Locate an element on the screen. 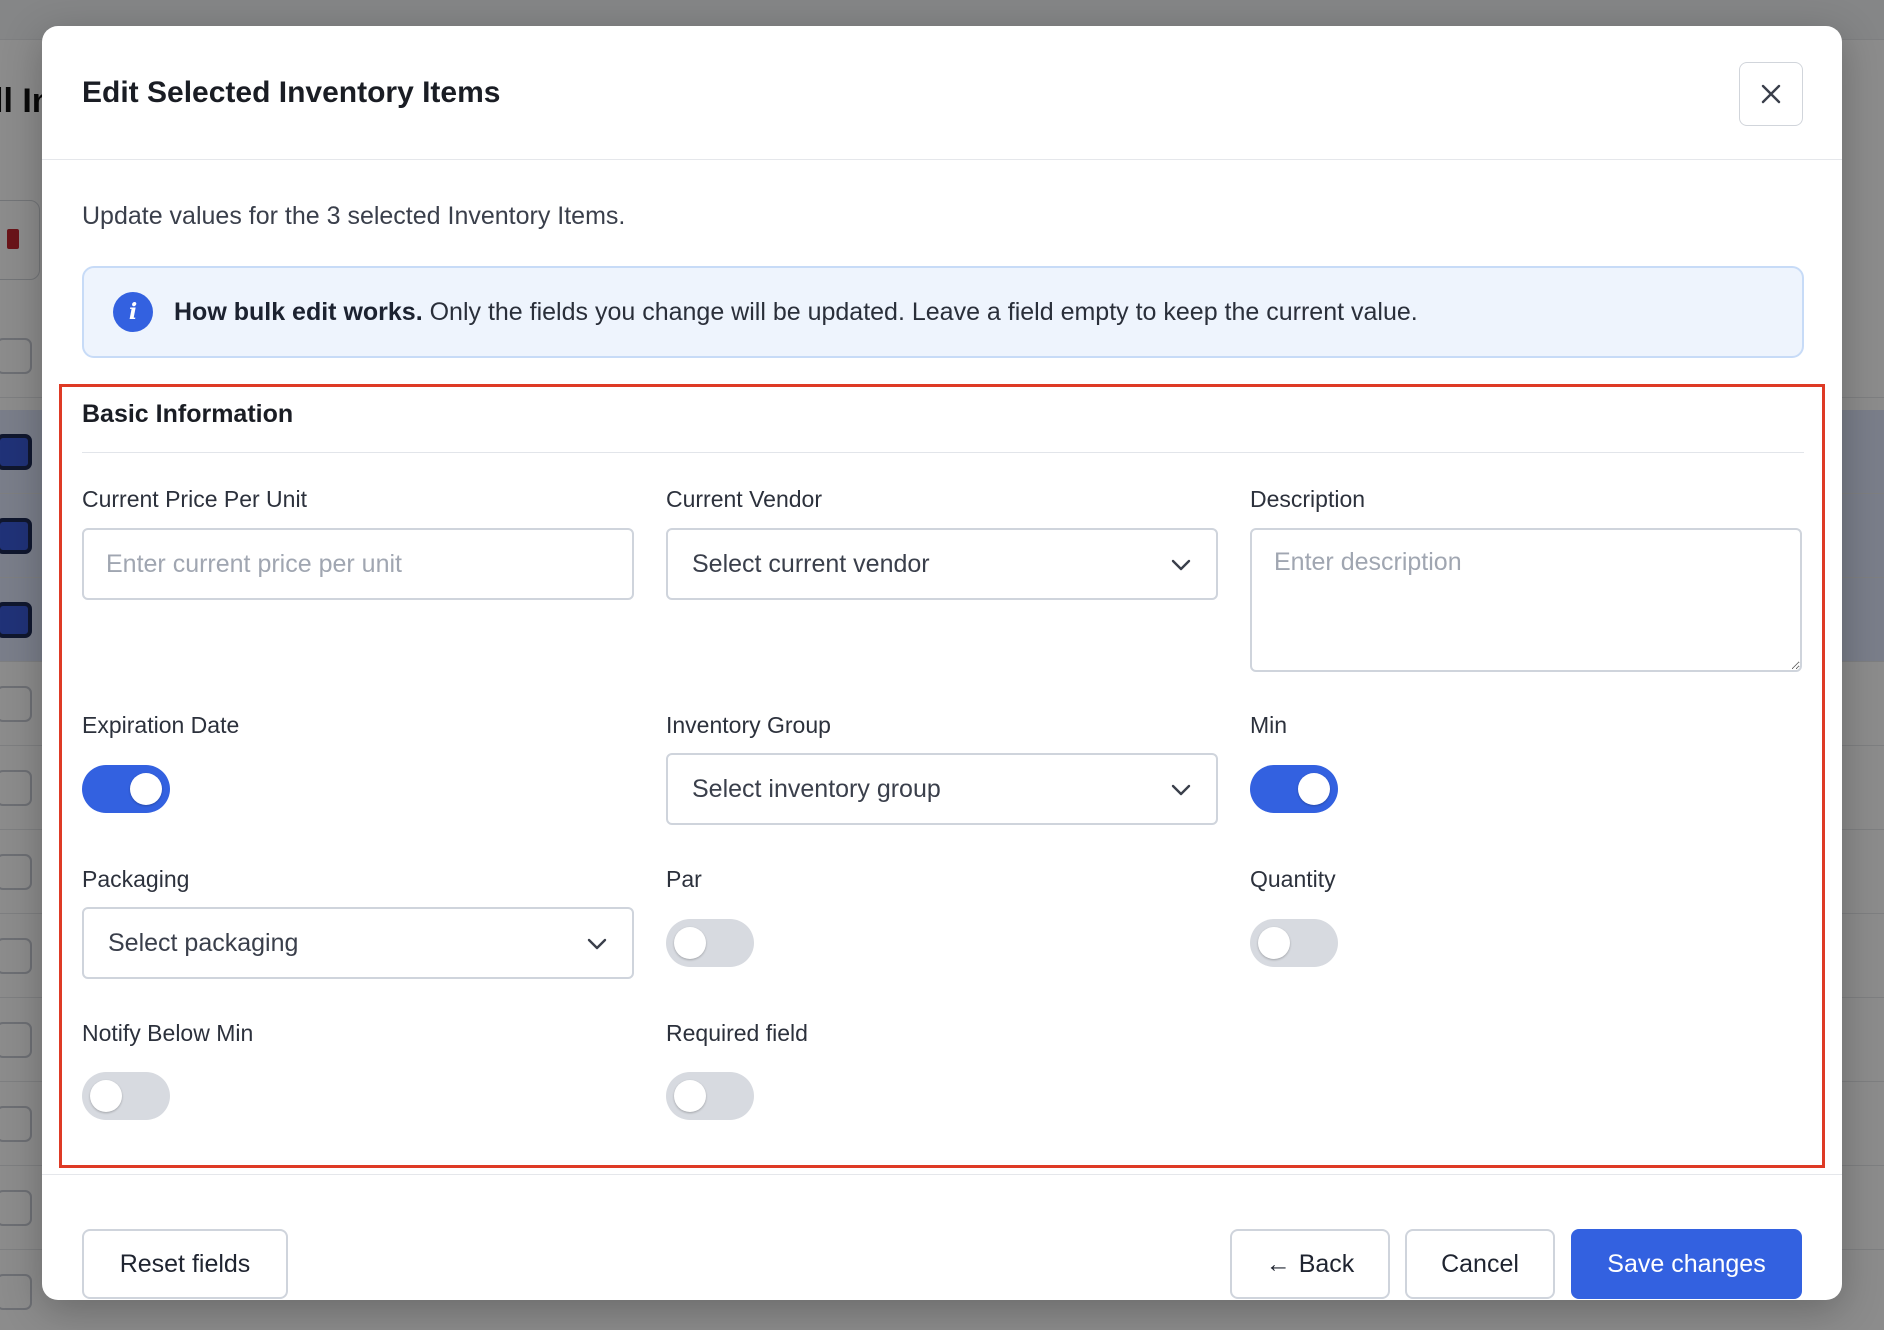 Image resolution: width=1884 pixels, height=1330 pixels. notify-below-min-label: Notify Below Min is located at coordinates (168, 1033).